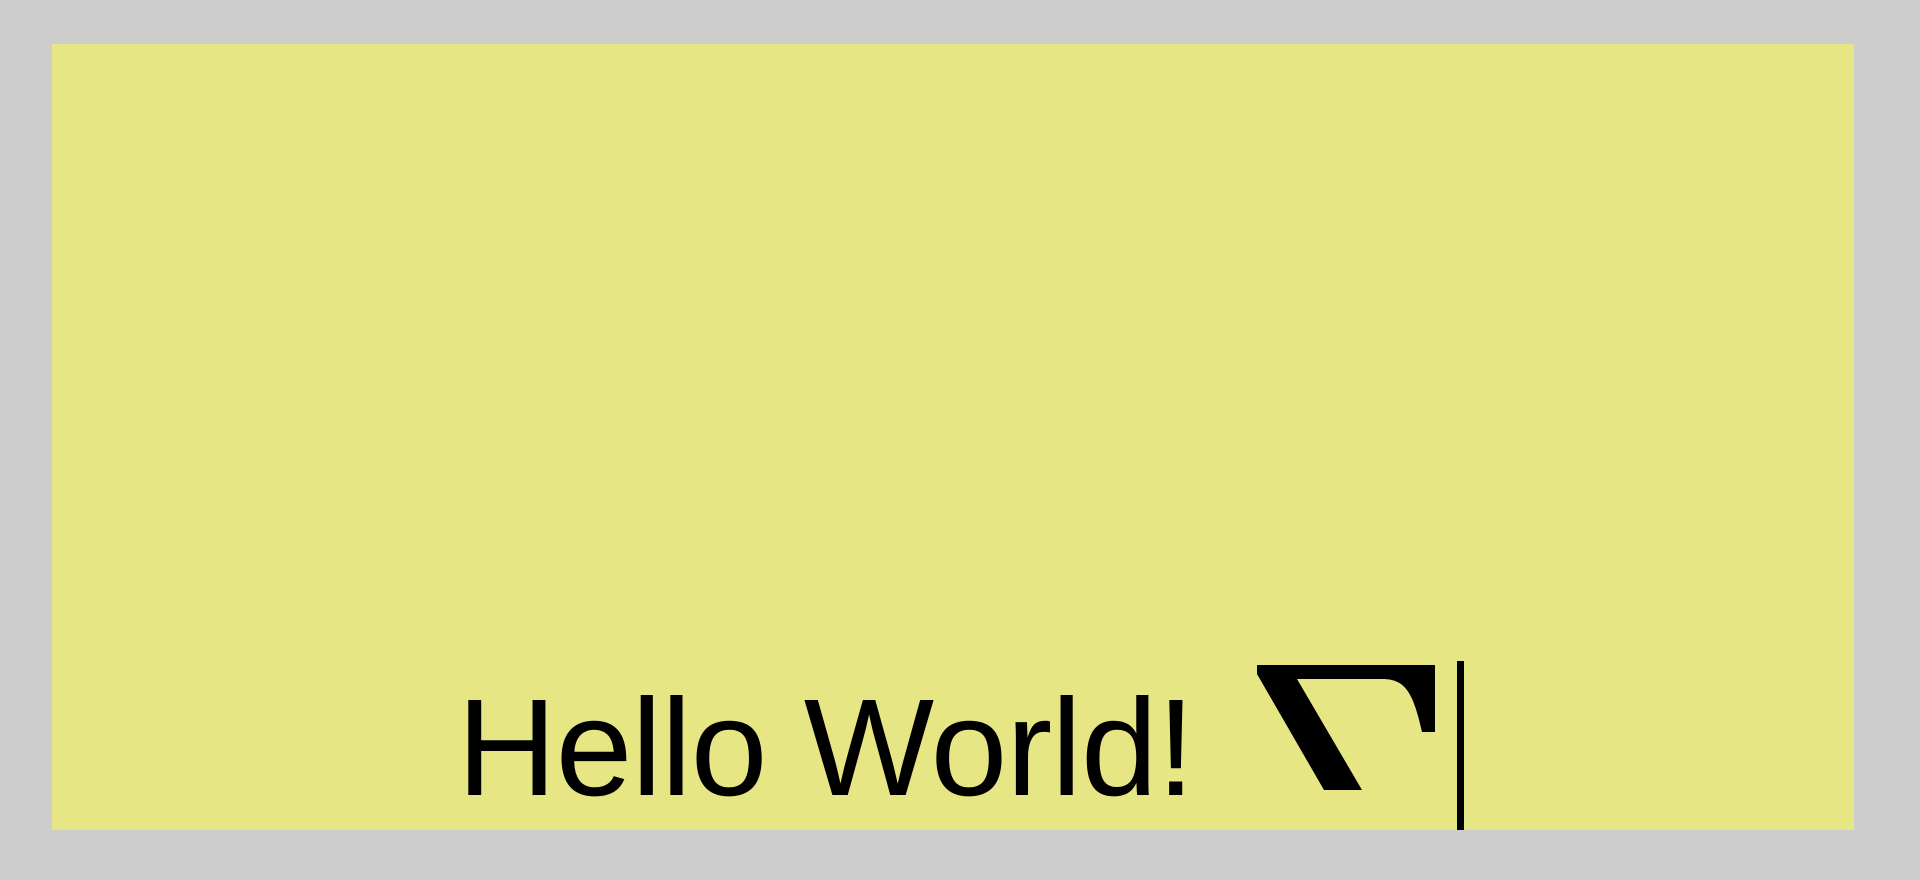  What do you see at coordinates (826, 748) in the screenshot?
I see `hello-world-text: Hello World!` at bounding box center [826, 748].